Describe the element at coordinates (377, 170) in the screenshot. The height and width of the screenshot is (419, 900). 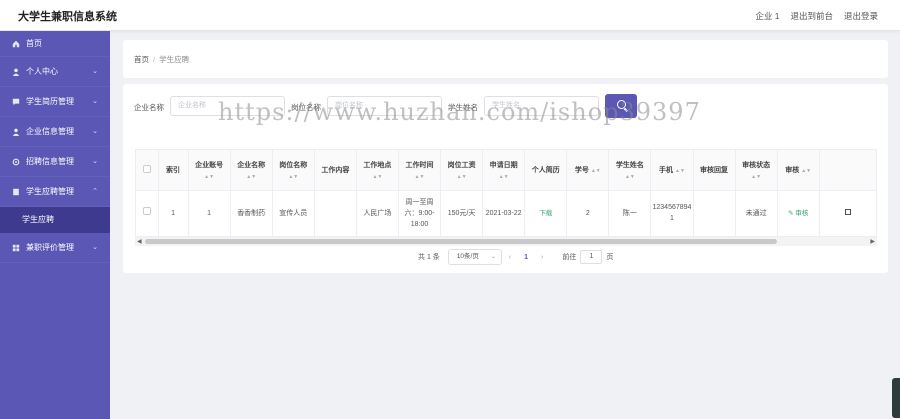
I see `col-header: 工作地点 ▲▼` at that location.